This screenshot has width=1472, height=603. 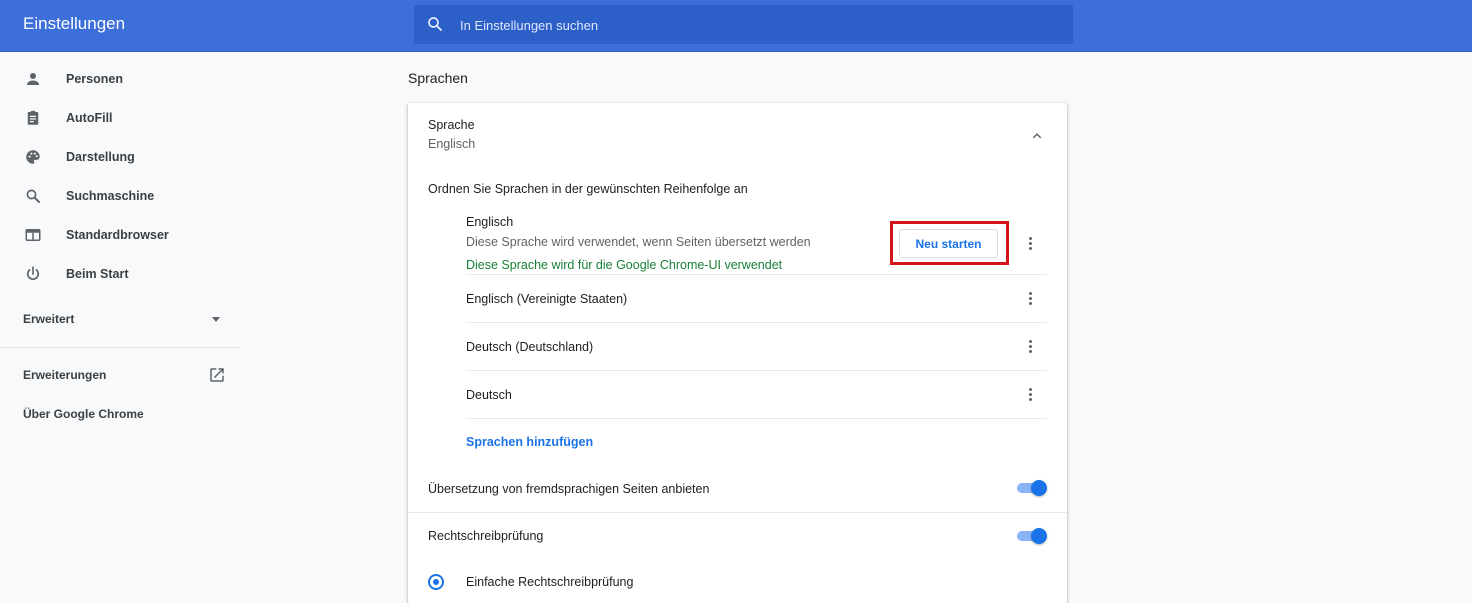 What do you see at coordinates (120, 118) in the screenshot?
I see `sidebar-item-autofill: AutoFill` at bounding box center [120, 118].